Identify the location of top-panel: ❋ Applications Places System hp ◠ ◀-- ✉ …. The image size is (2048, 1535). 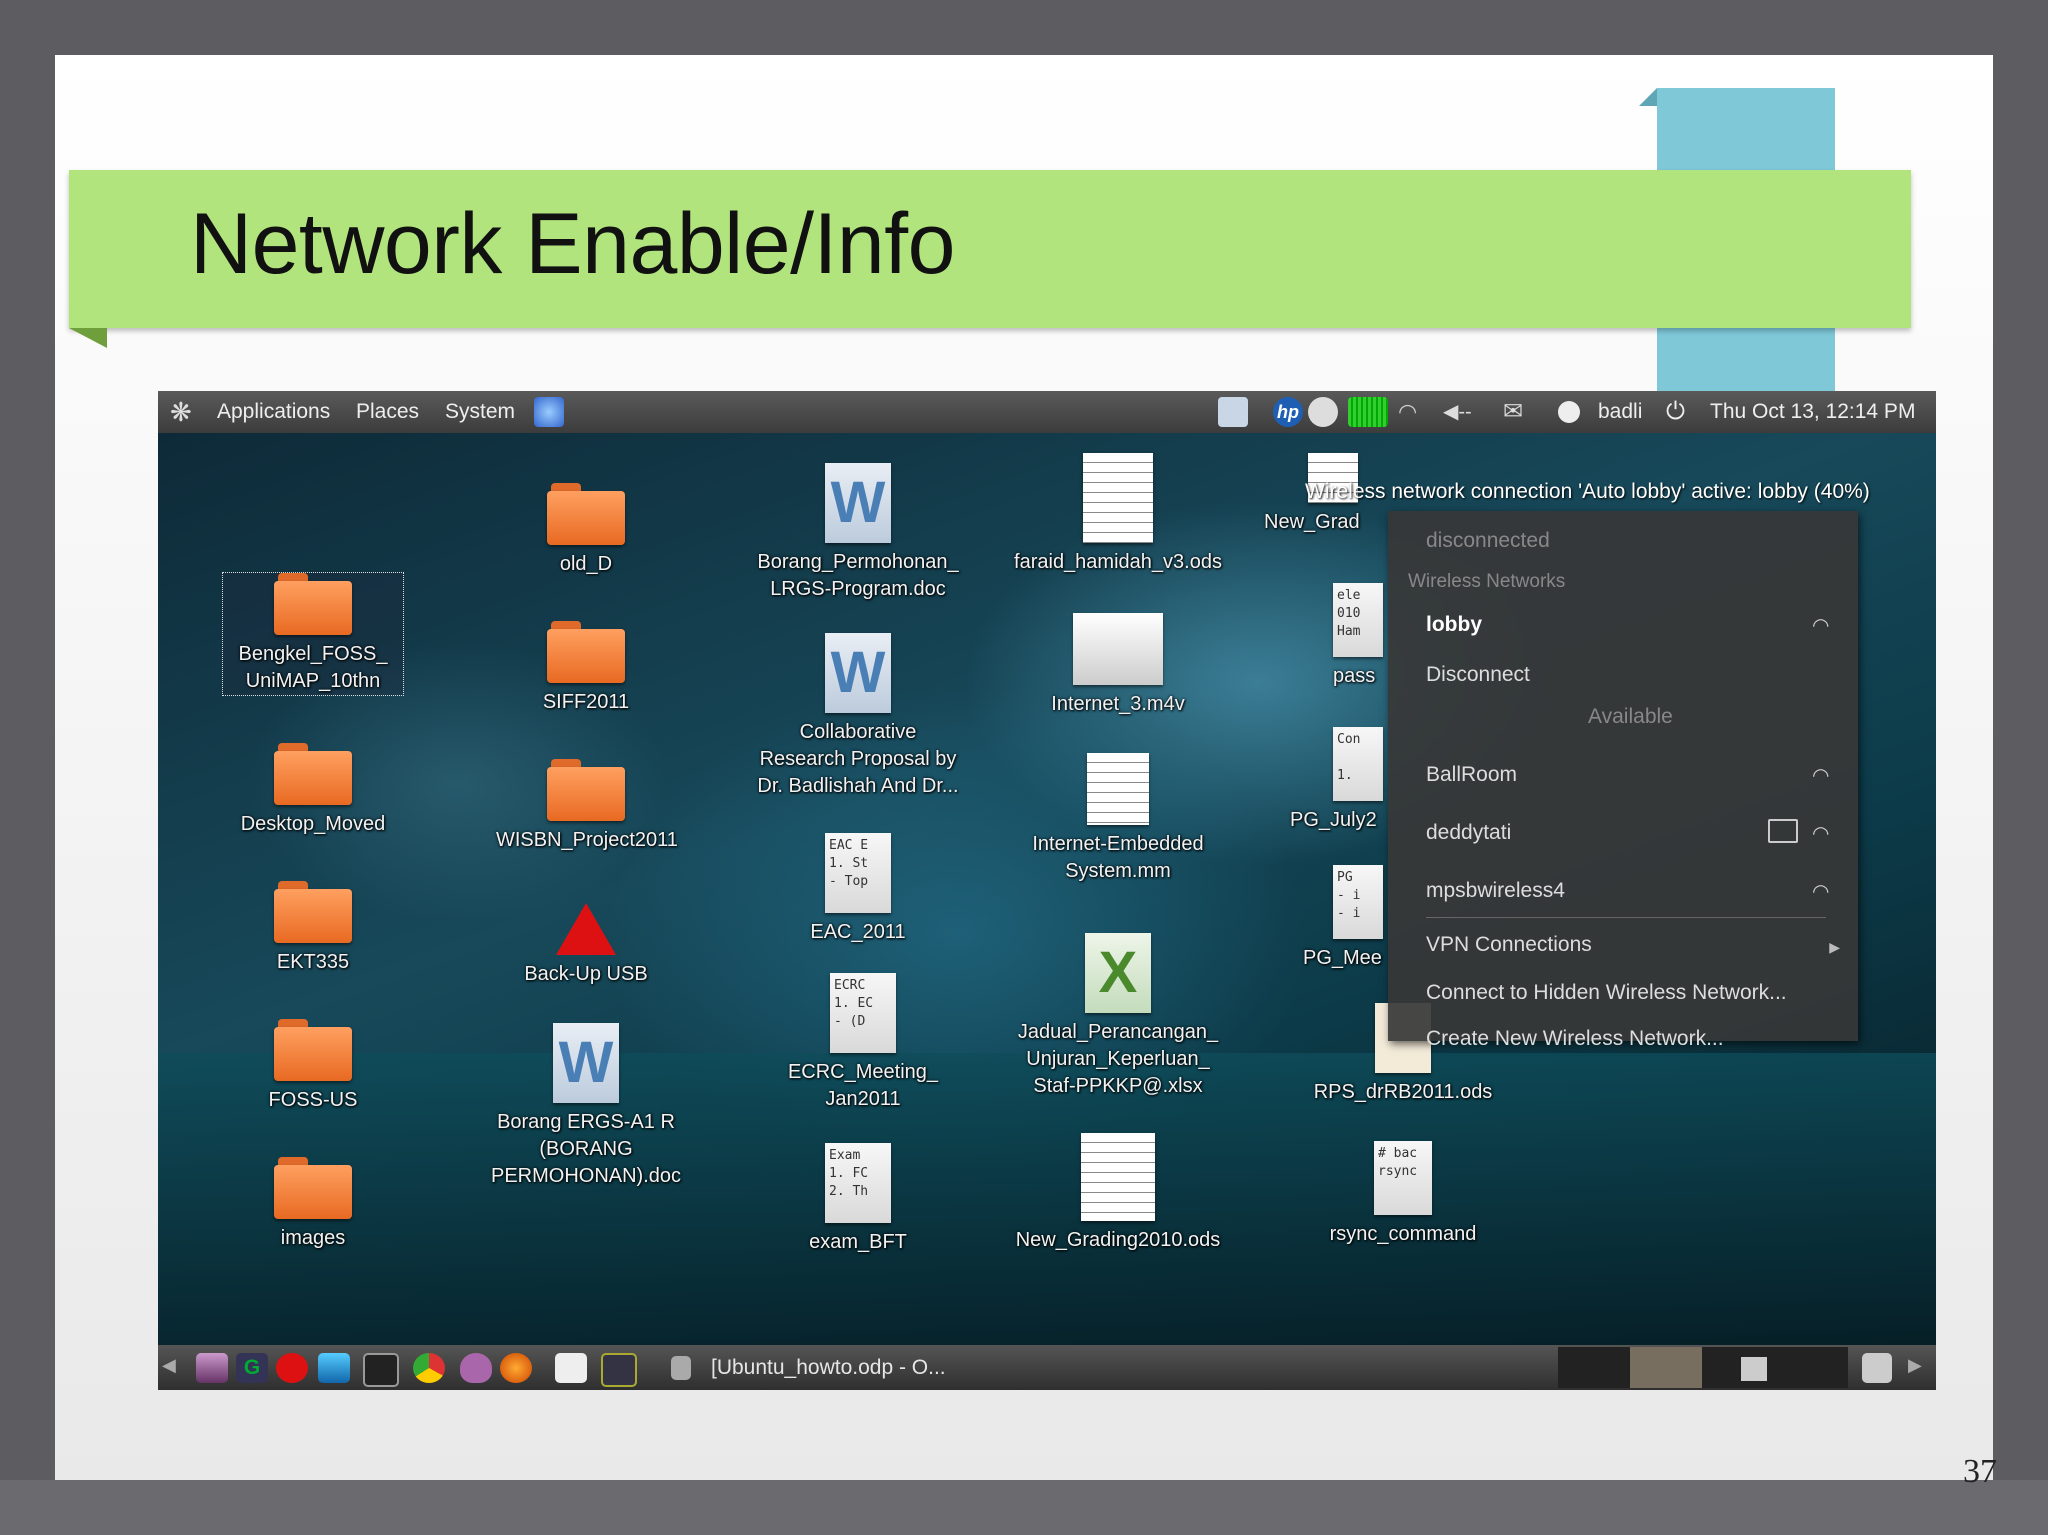
(1047, 412).